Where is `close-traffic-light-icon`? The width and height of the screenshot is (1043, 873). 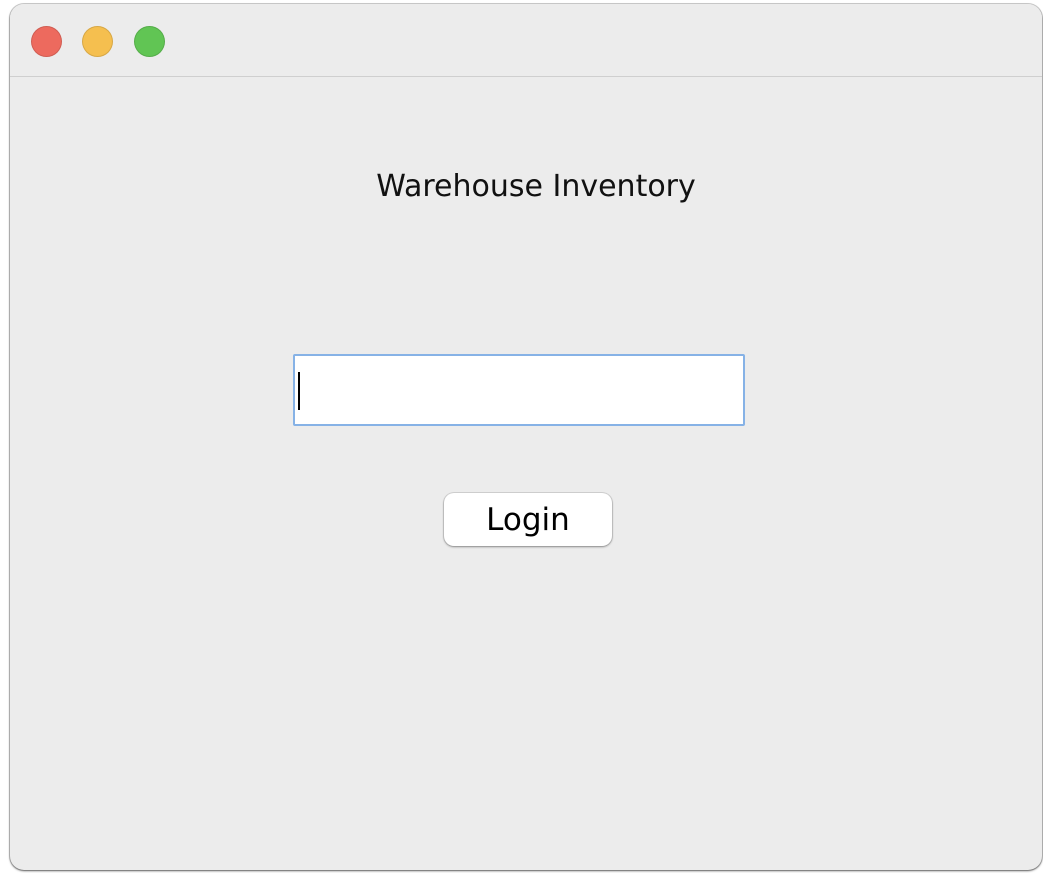 close-traffic-light-icon is located at coordinates (46, 41).